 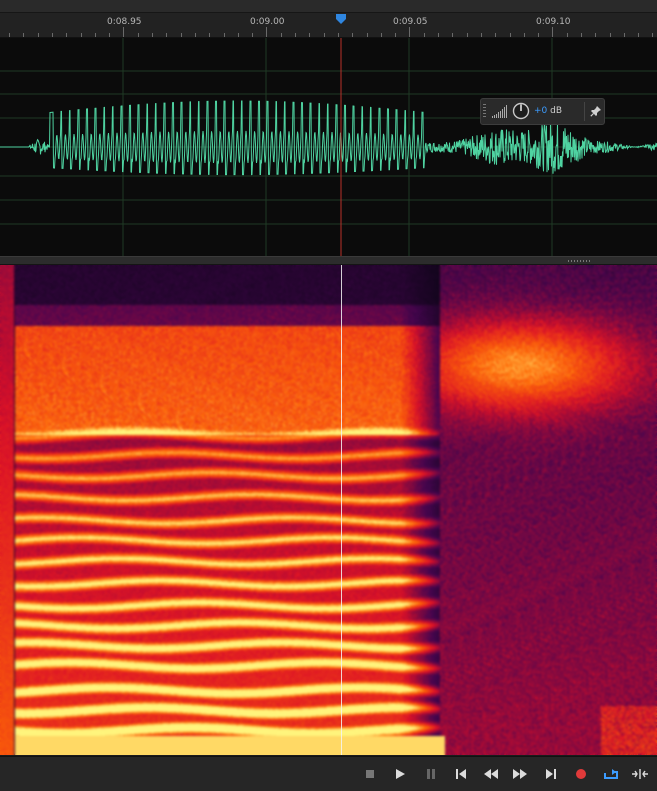 What do you see at coordinates (521, 111) in the screenshot?
I see `gain-knob-icon` at bounding box center [521, 111].